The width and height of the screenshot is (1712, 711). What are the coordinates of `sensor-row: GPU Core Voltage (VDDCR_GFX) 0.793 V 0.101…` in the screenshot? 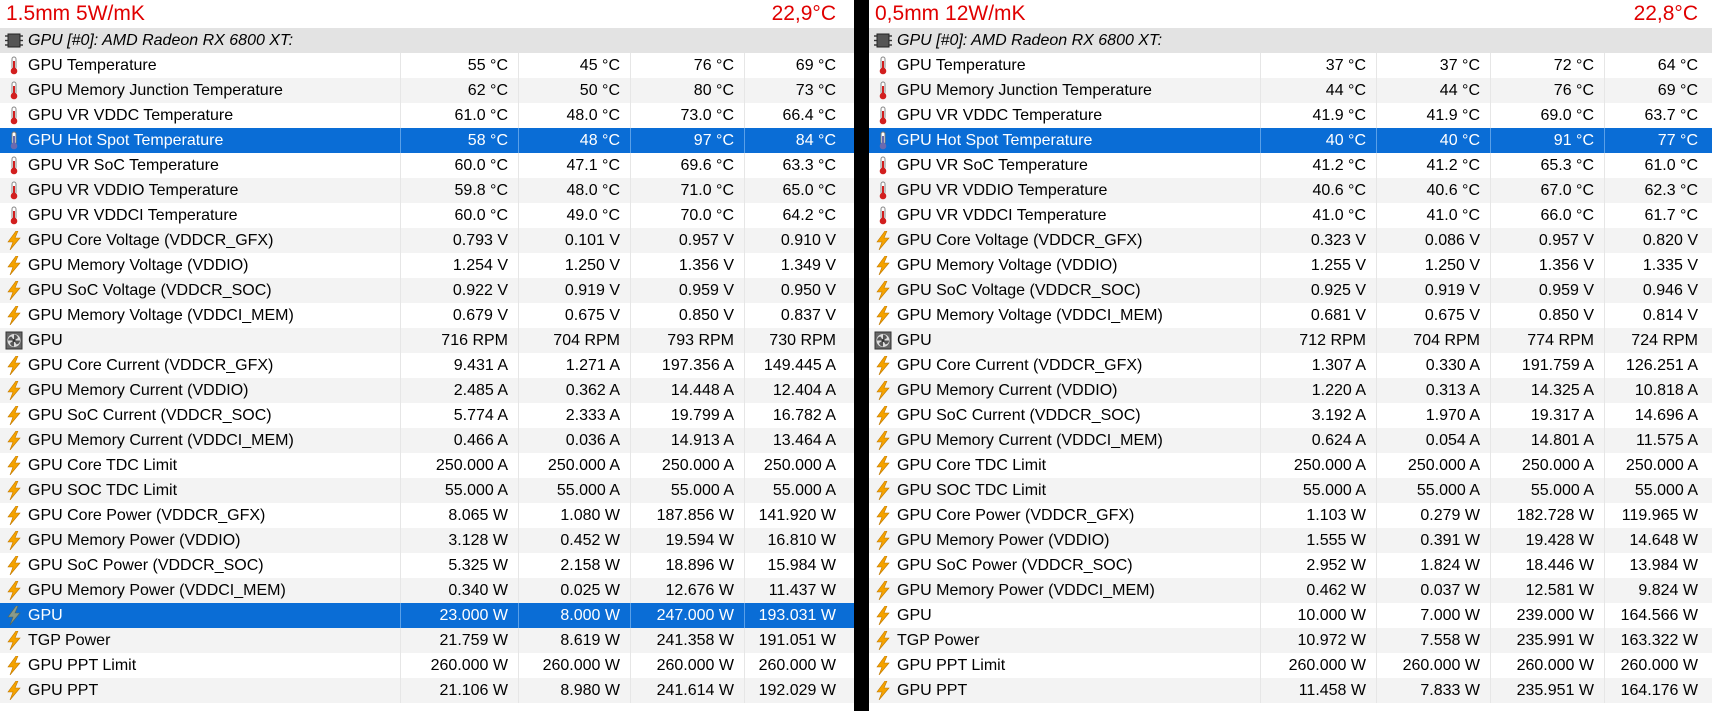 It's located at (427, 240).